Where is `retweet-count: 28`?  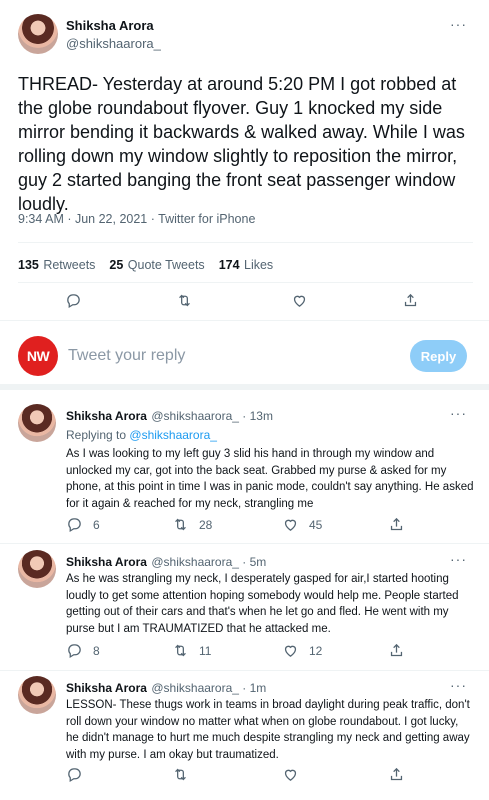 retweet-count: 28 is located at coordinates (206, 524).